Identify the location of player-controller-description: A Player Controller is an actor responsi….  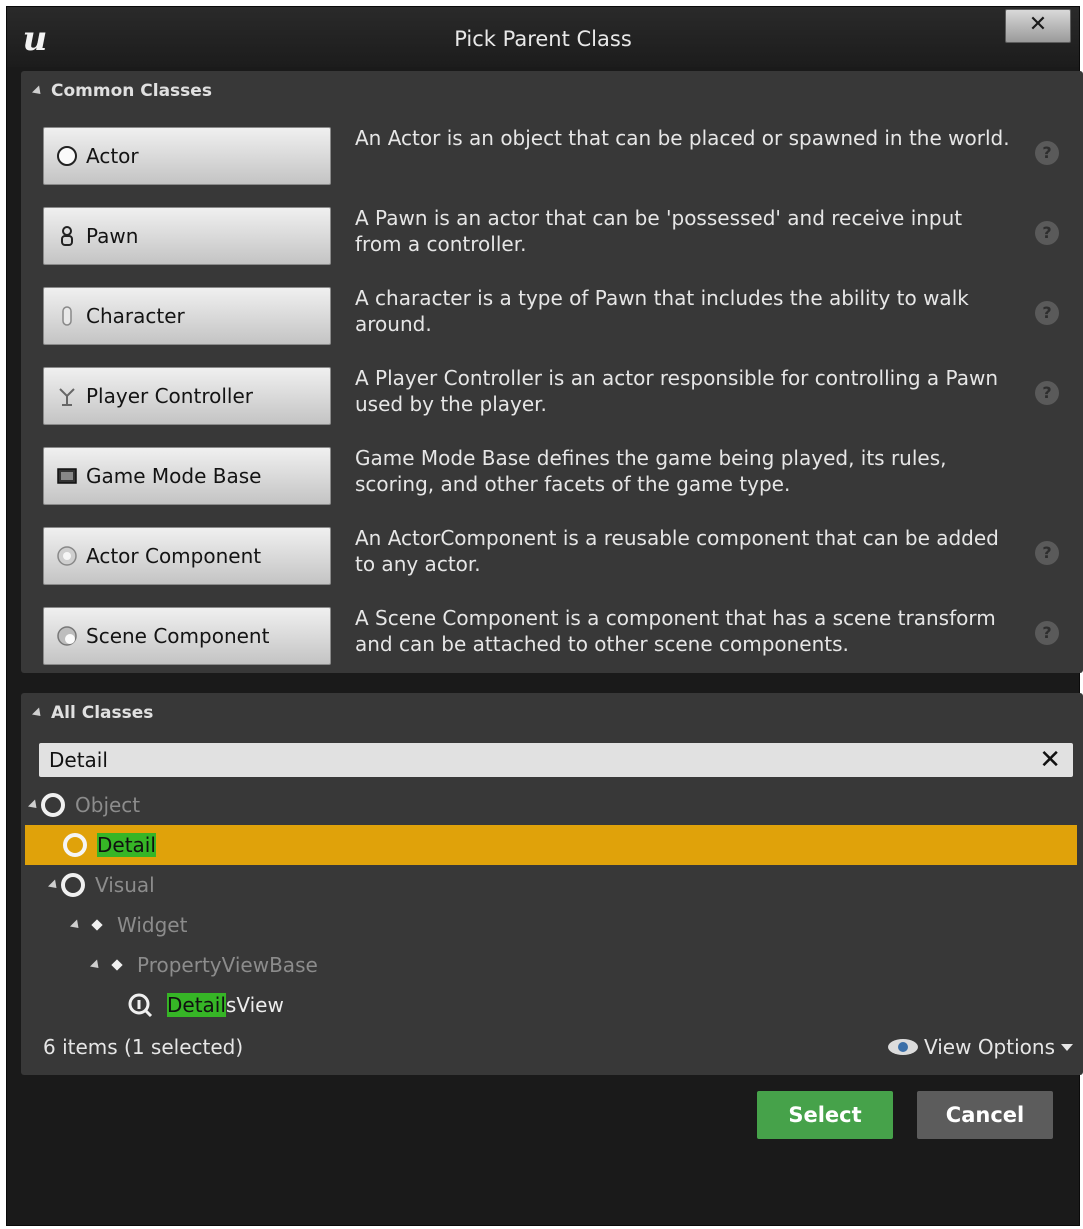
(676, 391).